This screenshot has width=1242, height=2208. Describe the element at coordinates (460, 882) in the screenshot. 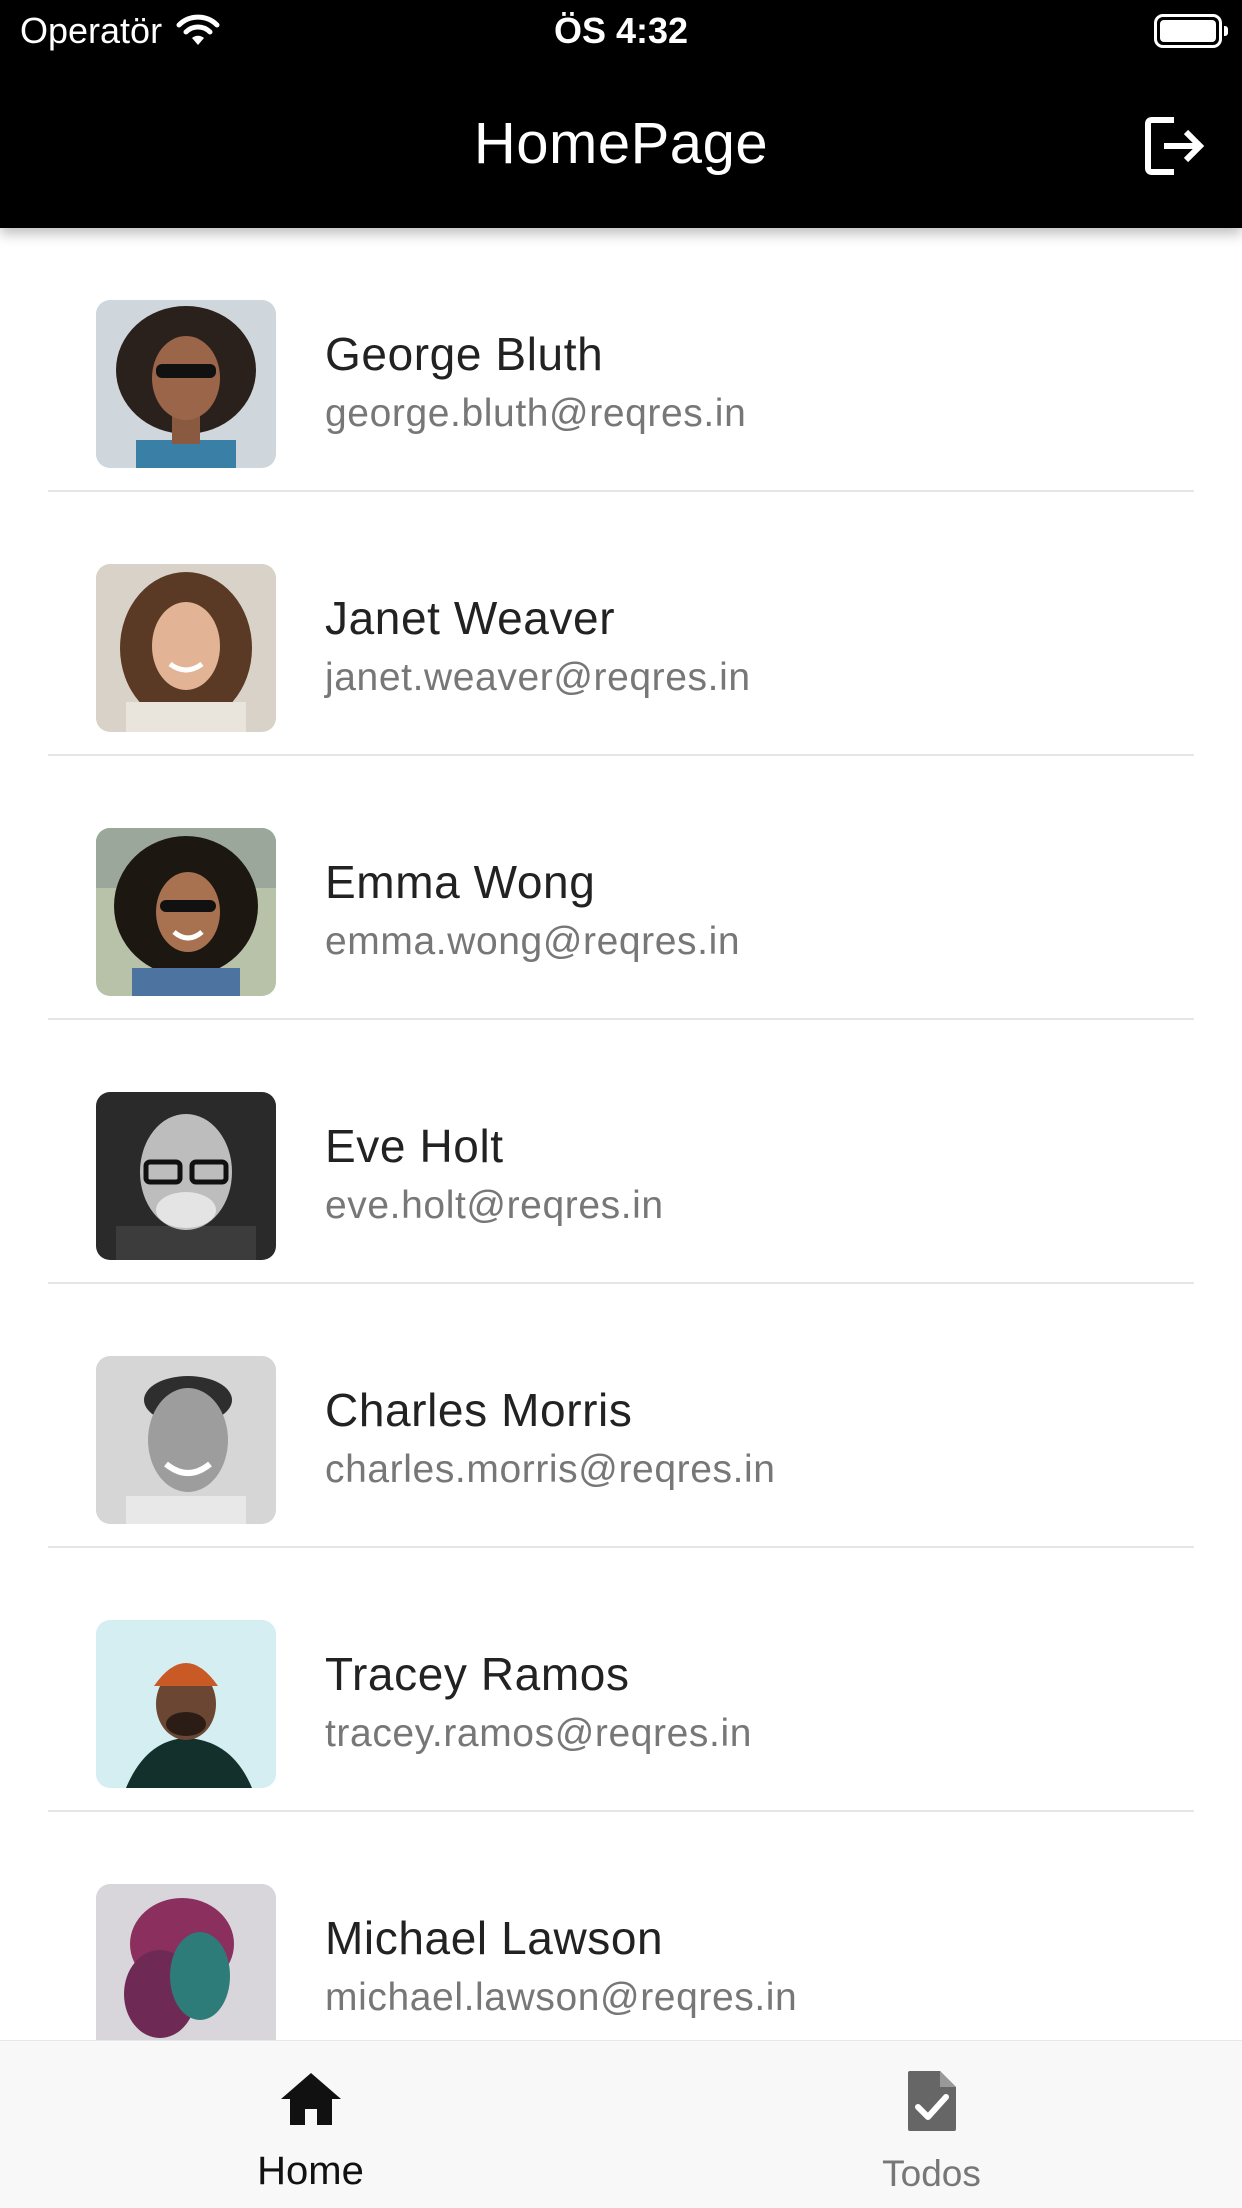

I see `user-name: Emma Wong` at that location.